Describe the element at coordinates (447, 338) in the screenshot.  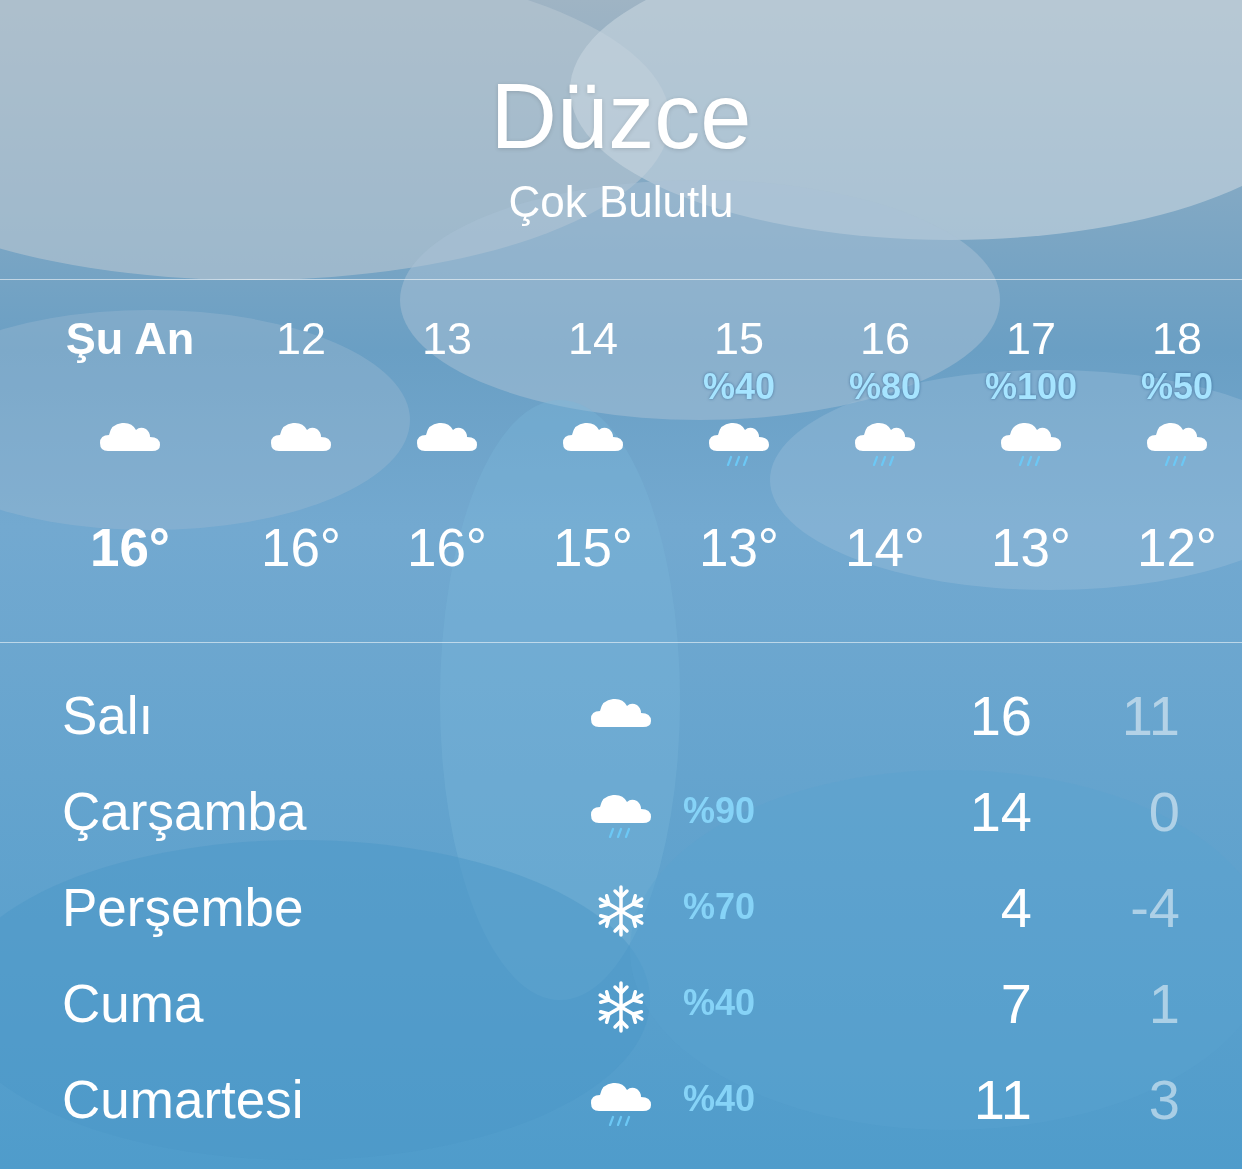
I see `hour-label: 13` at that location.